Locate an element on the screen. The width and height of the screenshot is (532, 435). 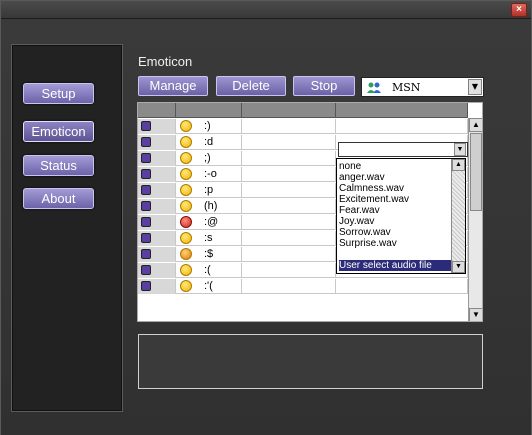
emoticon-cell: :s is located at coordinates (209, 238).